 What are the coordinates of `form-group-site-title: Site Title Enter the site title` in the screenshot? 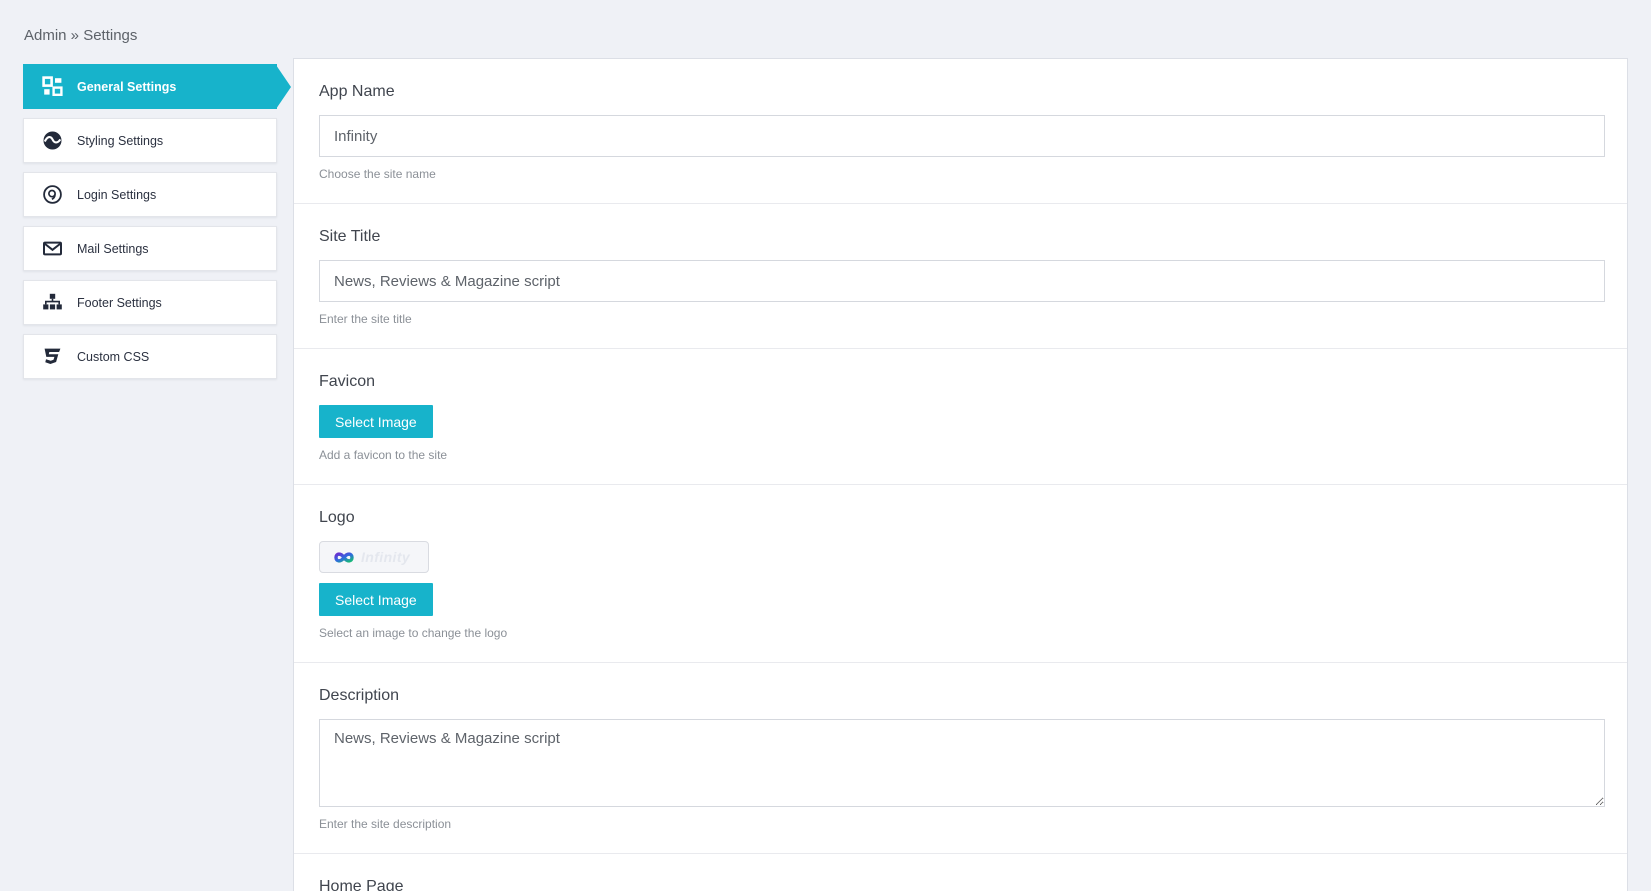 It's located at (960, 276).